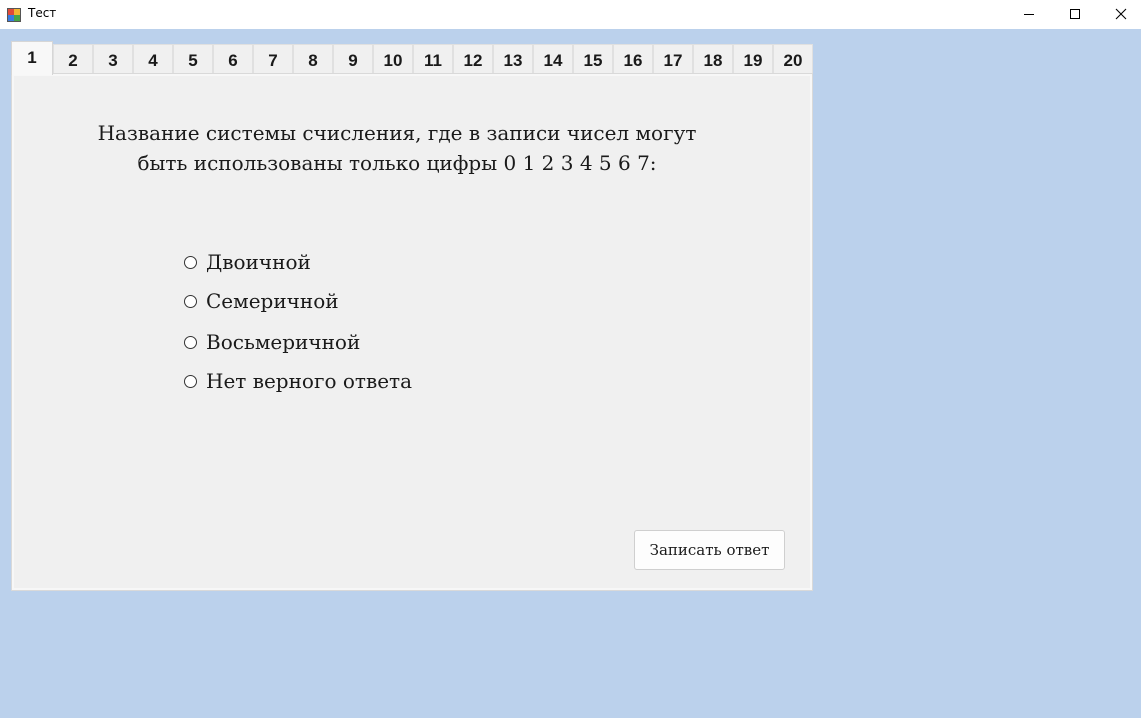 The image size is (1141, 718). Describe the element at coordinates (32, 58) in the screenshot. I see `tab-1: 1` at that location.